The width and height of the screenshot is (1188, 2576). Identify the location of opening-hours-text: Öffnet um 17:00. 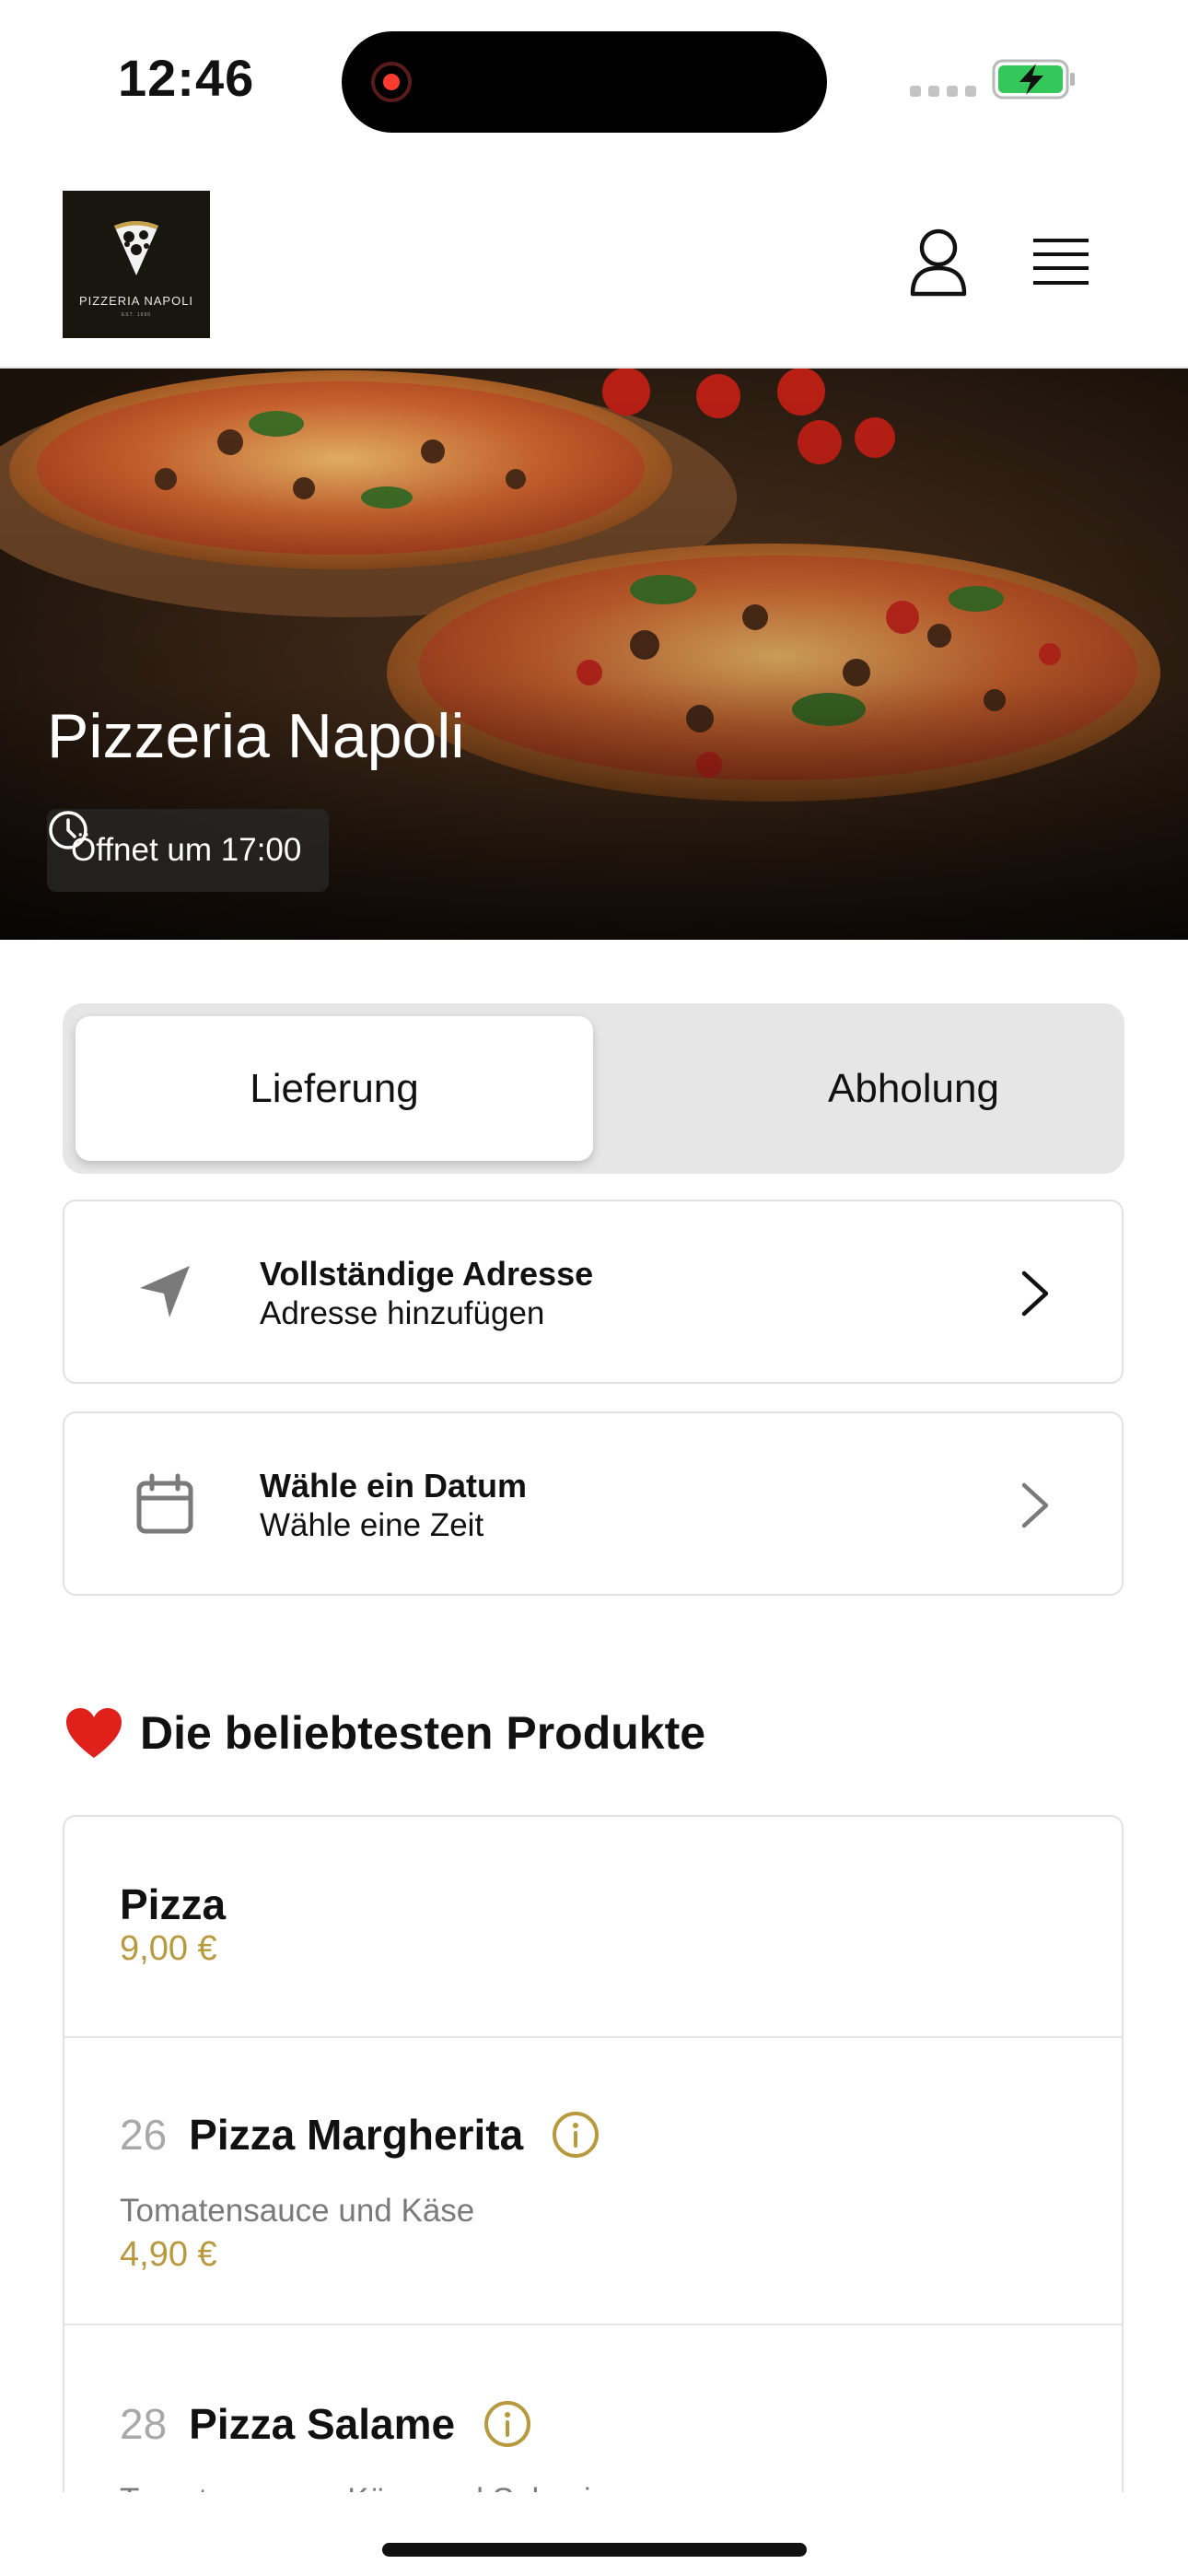
(186, 850).